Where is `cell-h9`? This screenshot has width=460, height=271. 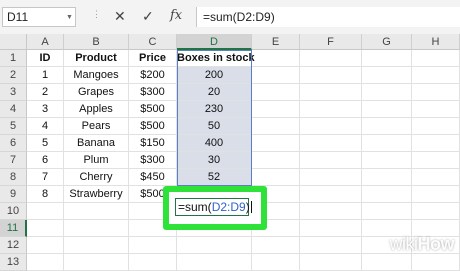 cell-h9 is located at coordinates (436, 194).